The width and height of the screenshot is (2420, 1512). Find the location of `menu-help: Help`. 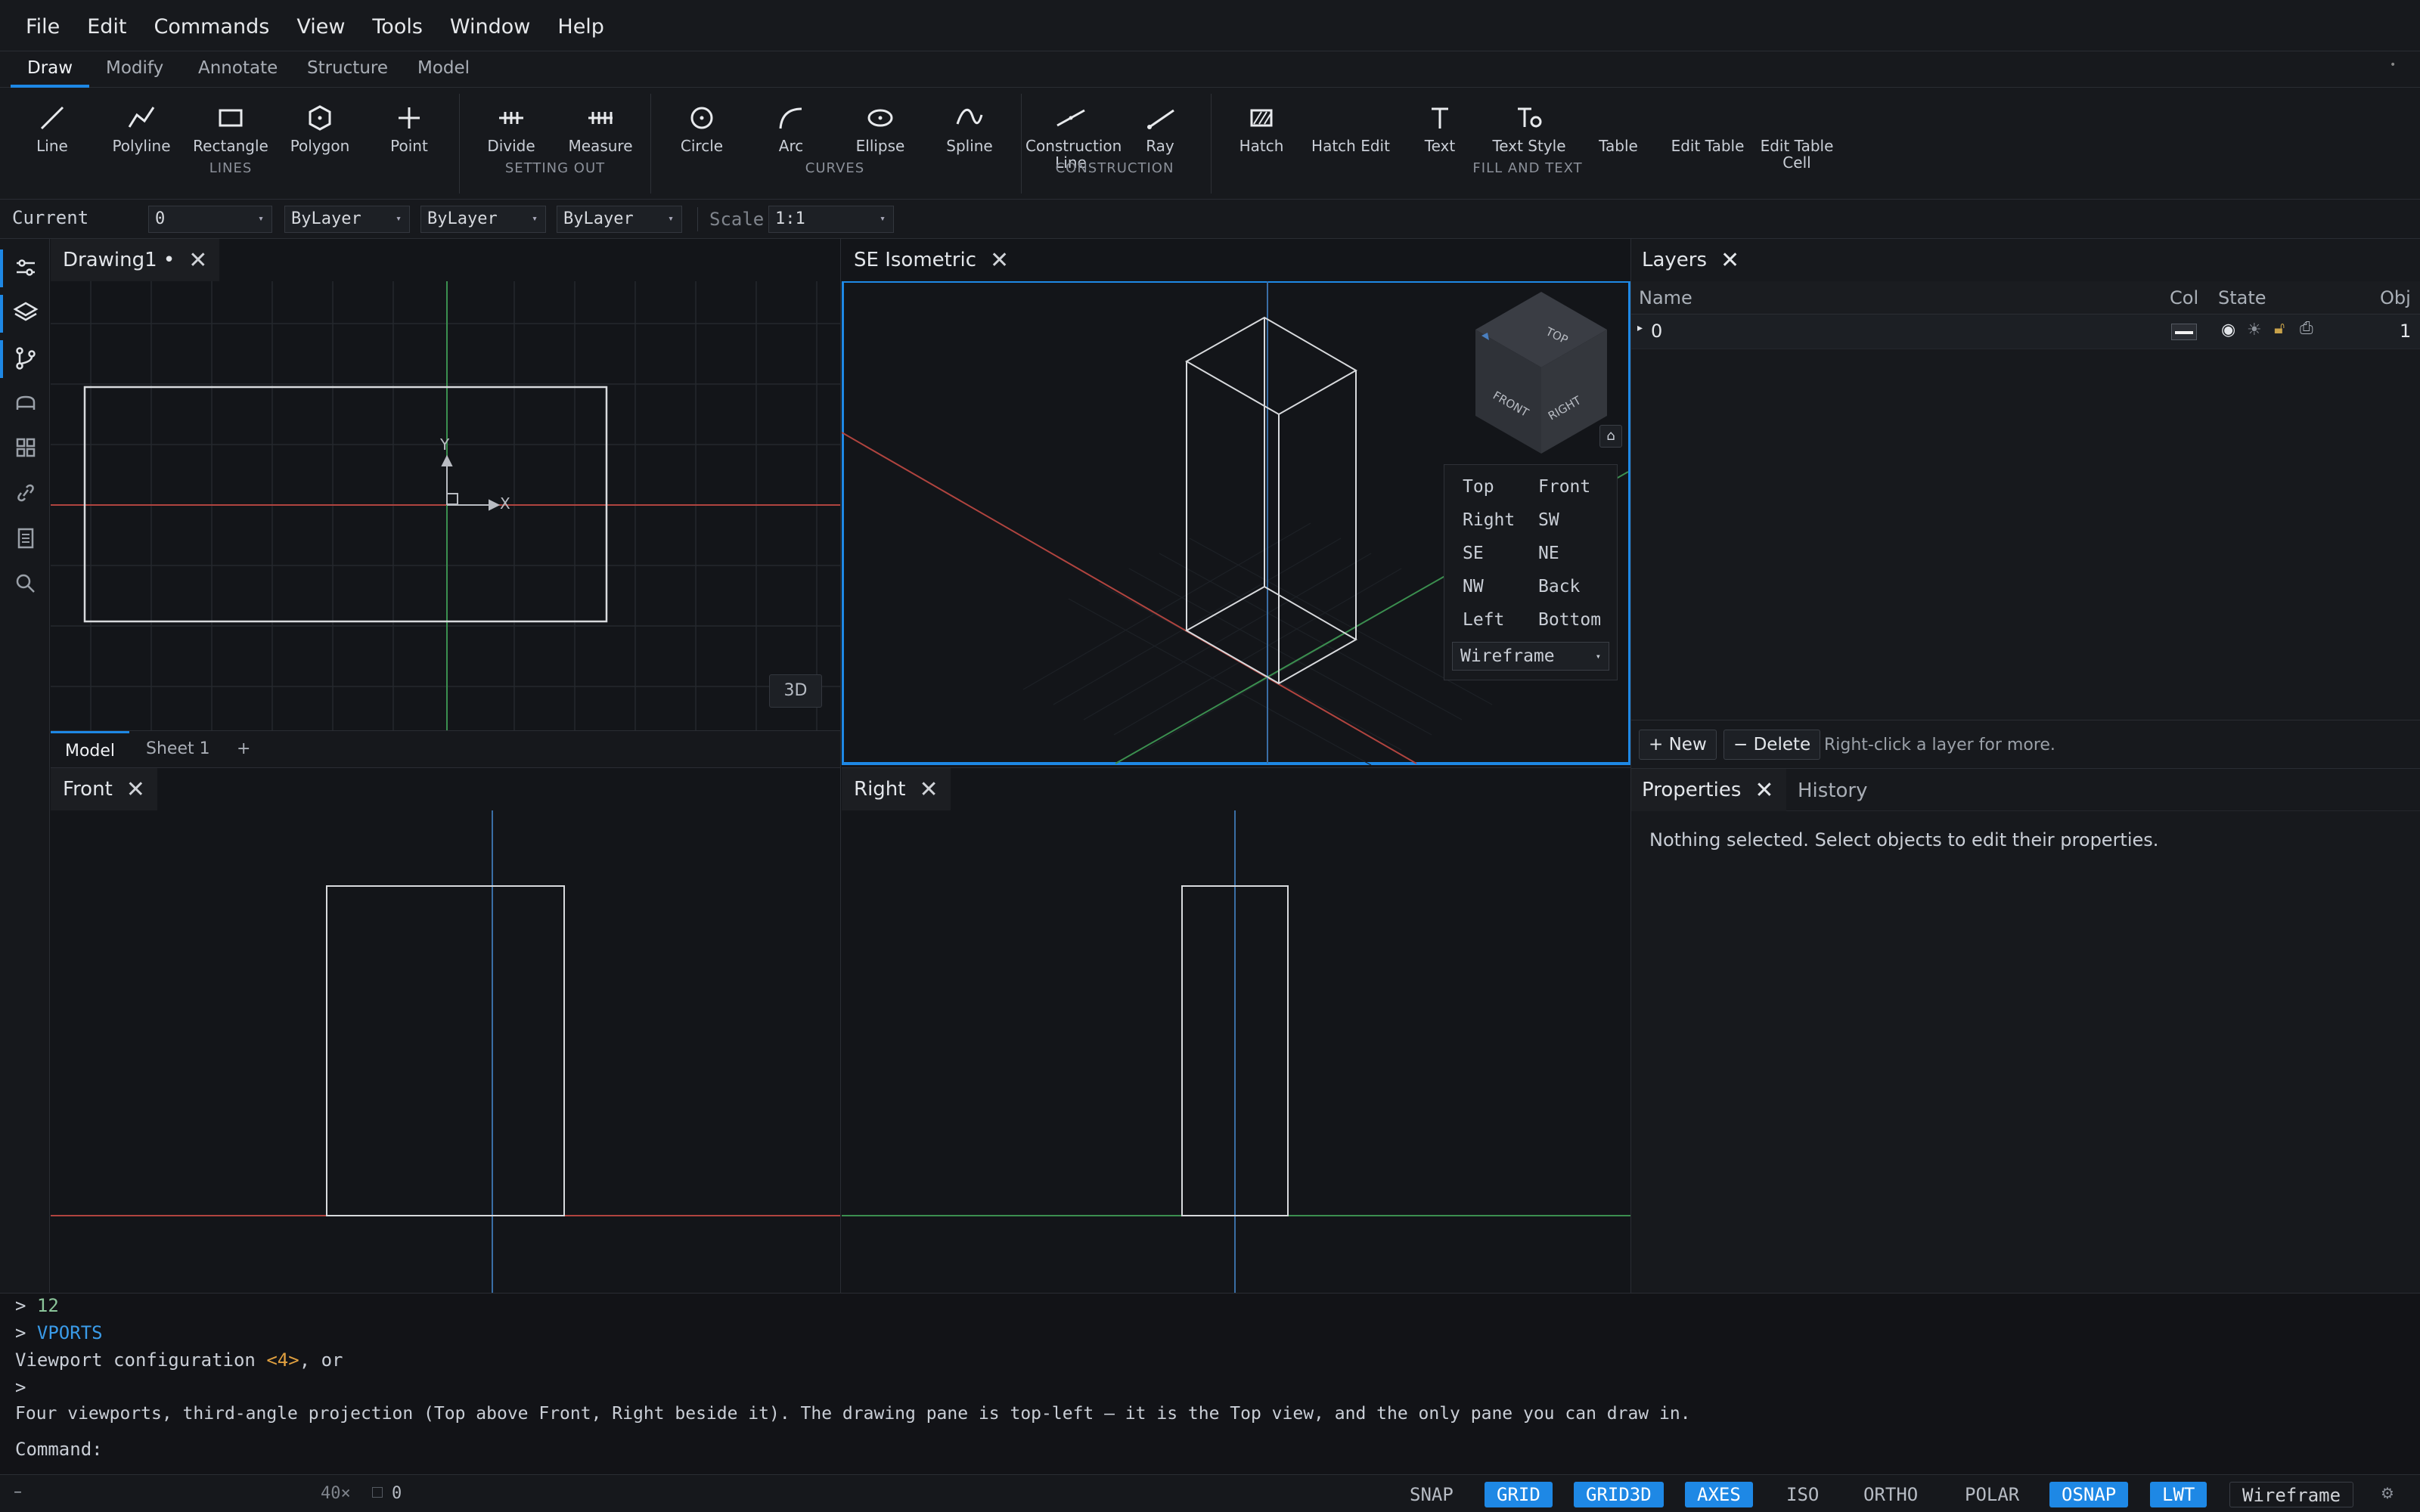

menu-help: Help is located at coordinates (581, 26).